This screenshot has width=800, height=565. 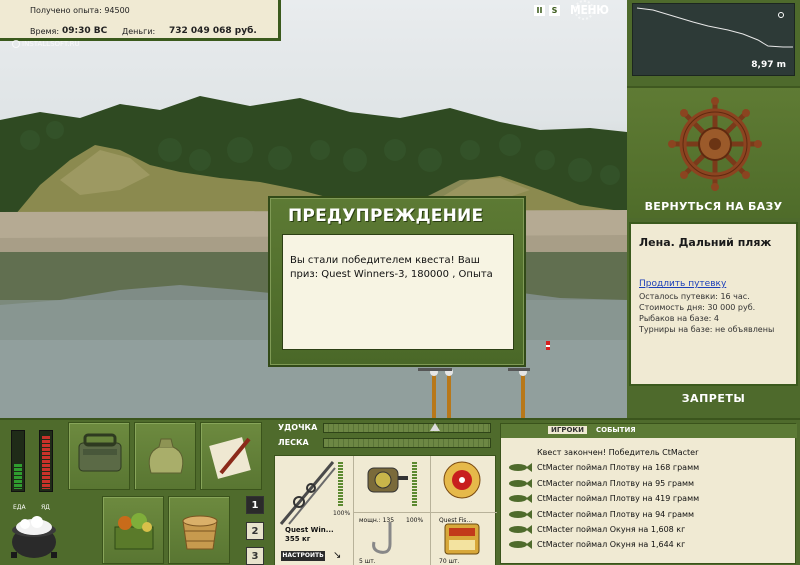 I want to click on anglers-count: Рыбаков на базе: 4, so click(x=679, y=318).